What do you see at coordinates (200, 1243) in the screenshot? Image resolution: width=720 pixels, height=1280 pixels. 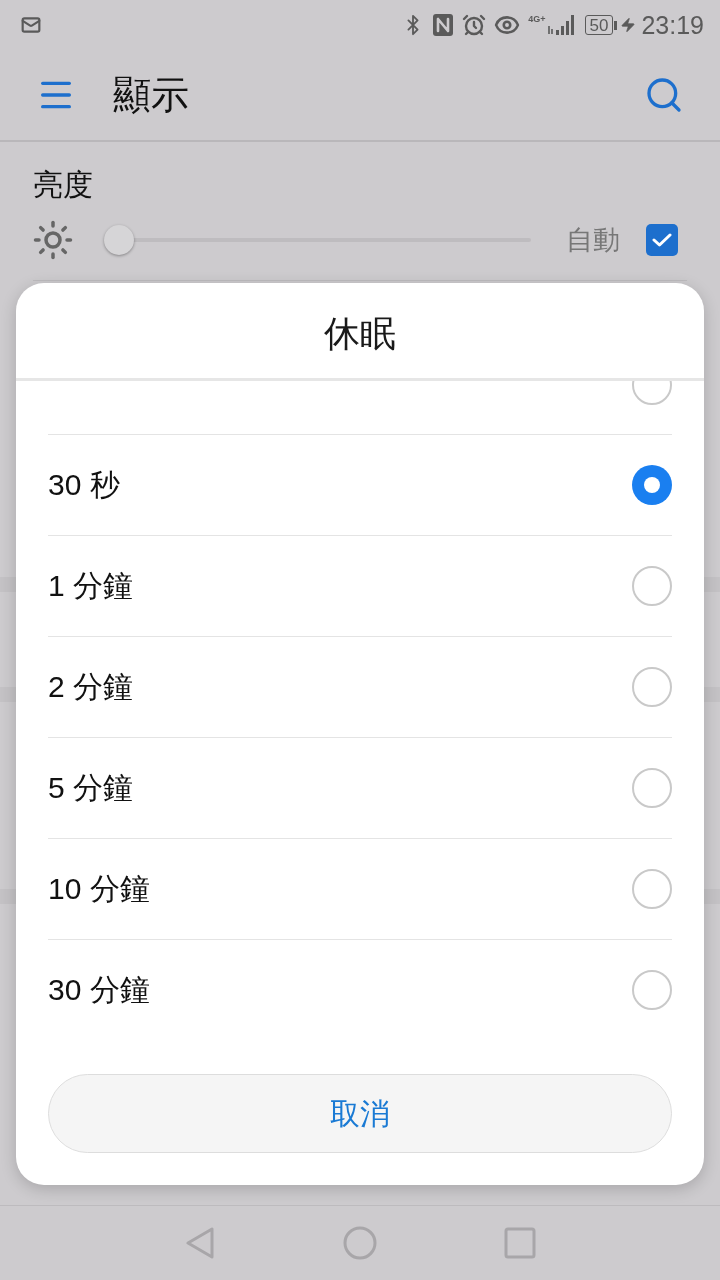 I see `back-triangle-icon` at bounding box center [200, 1243].